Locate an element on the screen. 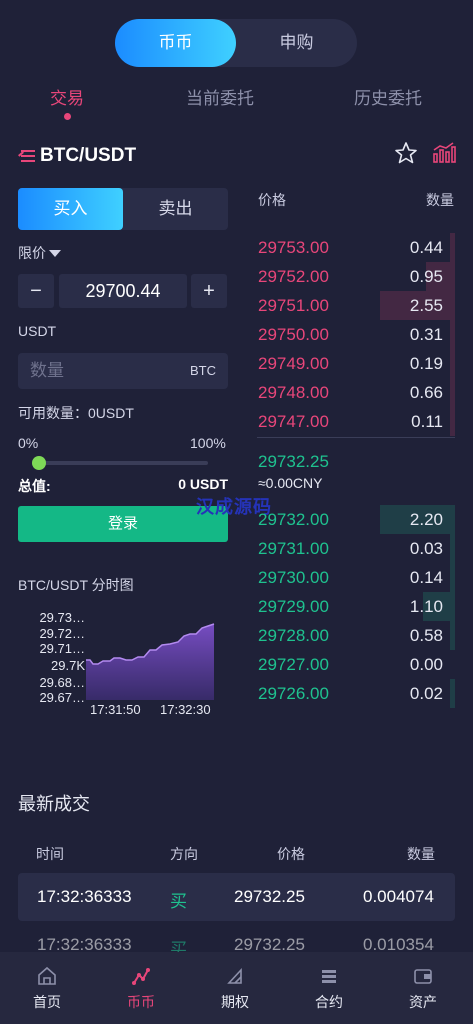  bid-row: 29727.00 0.00 is located at coordinates (356, 664).